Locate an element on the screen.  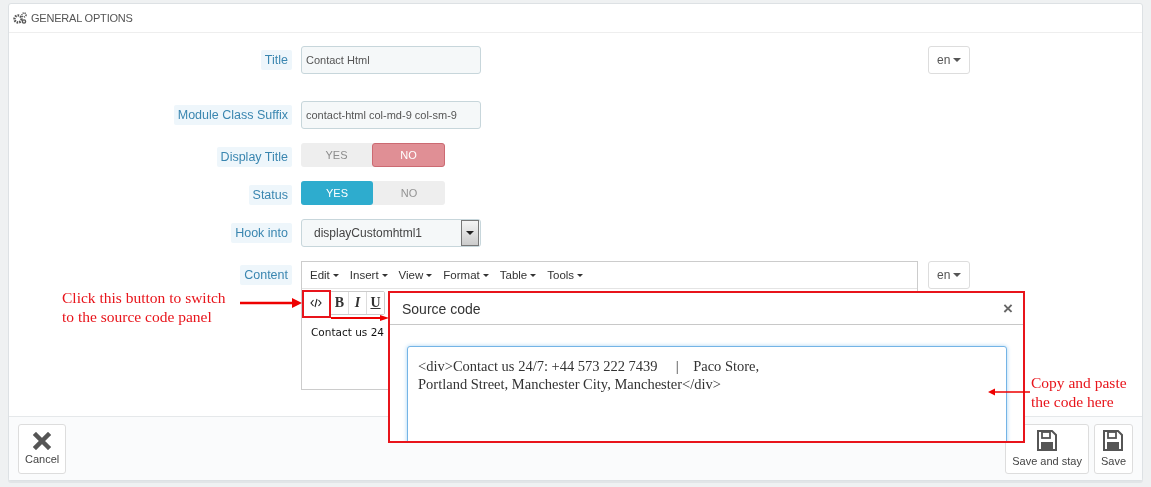
menu-item: Insert is located at coordinates (368, 275).